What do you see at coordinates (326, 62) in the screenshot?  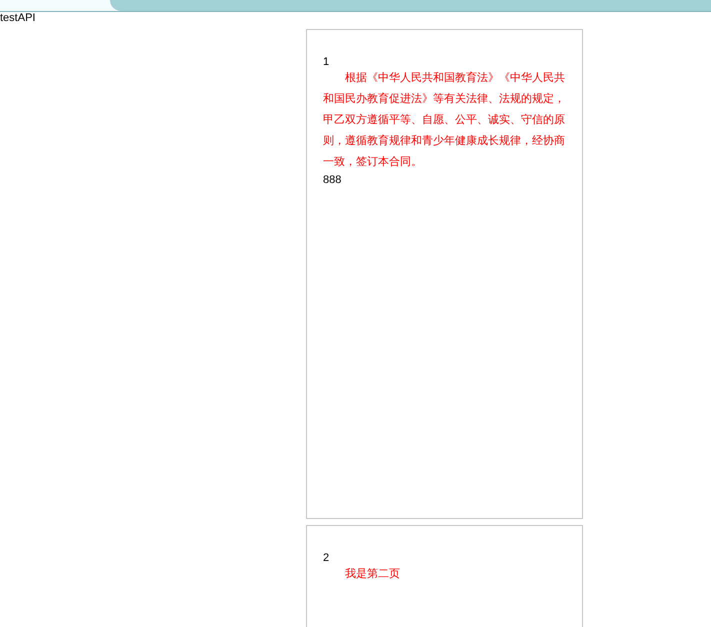 I see `page-number: 1` at bounding box center [326, 62].